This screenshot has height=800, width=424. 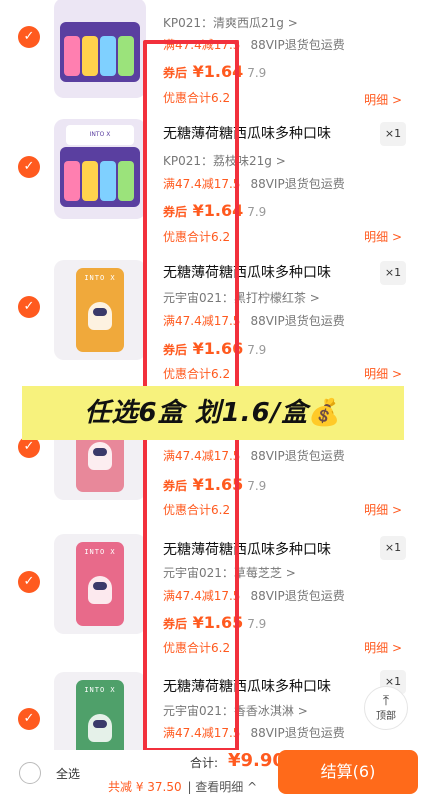 What do you see at coordinates (204, 763) in the screenshot?
I see `total-label: 合计:` at bounding box center [204, 763].